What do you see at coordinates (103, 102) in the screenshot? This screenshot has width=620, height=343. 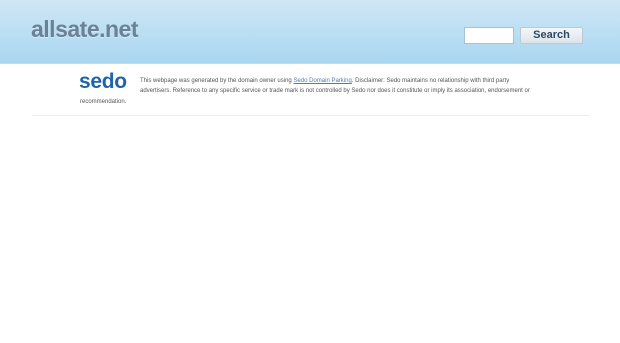 I see `disclaimer-line-3: recommendation.` at bounding box center [103, 102].